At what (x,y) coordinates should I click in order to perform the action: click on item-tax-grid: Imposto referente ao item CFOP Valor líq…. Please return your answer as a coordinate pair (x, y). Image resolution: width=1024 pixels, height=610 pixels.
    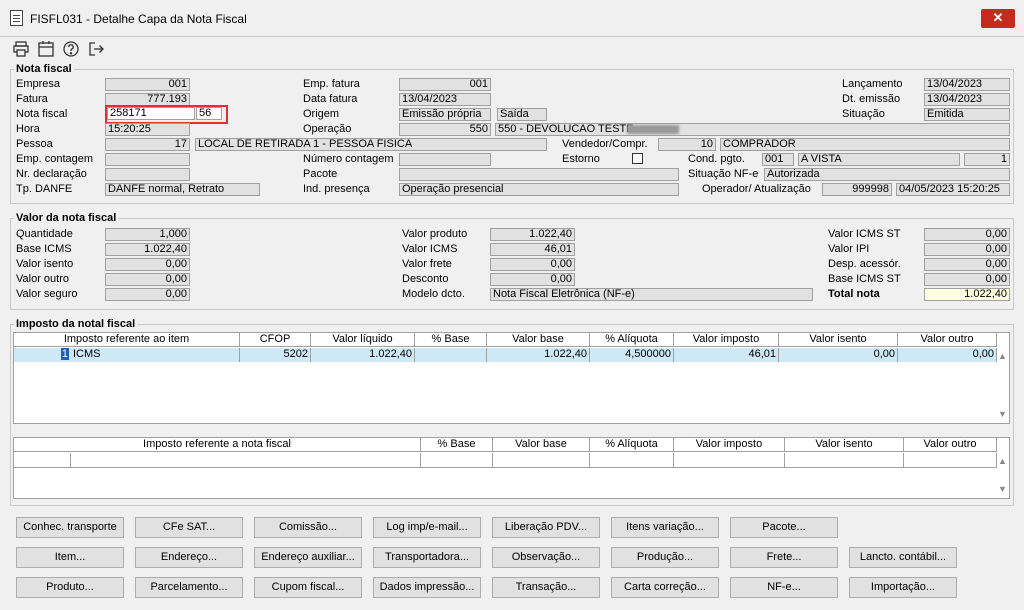
    Looking at the image, I should click on (511, 378).